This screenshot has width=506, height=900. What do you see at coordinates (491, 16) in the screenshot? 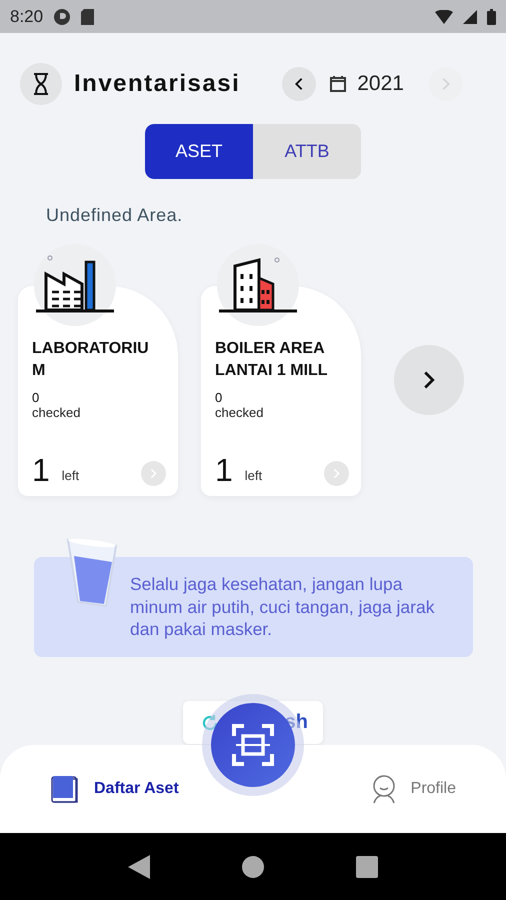
I see `battery-icon` at bounding box center [491, 16].